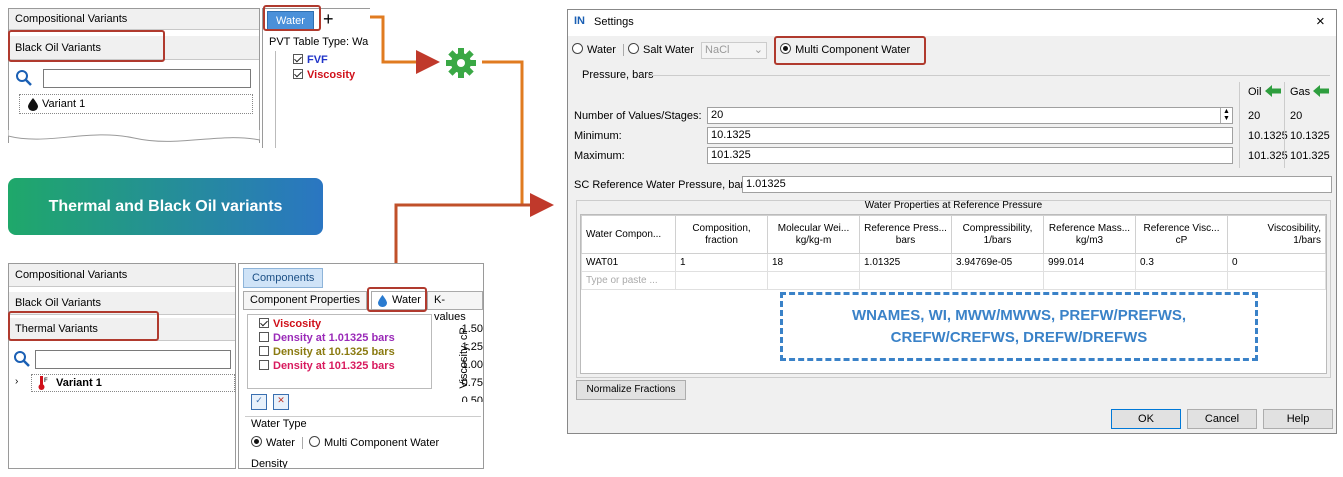 Image resolution: width=1343 pixels, height=477 pixels. What do you see at coordinates (1254, 116) in the screenshot?
I see `oil-num: 20` at bounding box center [1254, 116].